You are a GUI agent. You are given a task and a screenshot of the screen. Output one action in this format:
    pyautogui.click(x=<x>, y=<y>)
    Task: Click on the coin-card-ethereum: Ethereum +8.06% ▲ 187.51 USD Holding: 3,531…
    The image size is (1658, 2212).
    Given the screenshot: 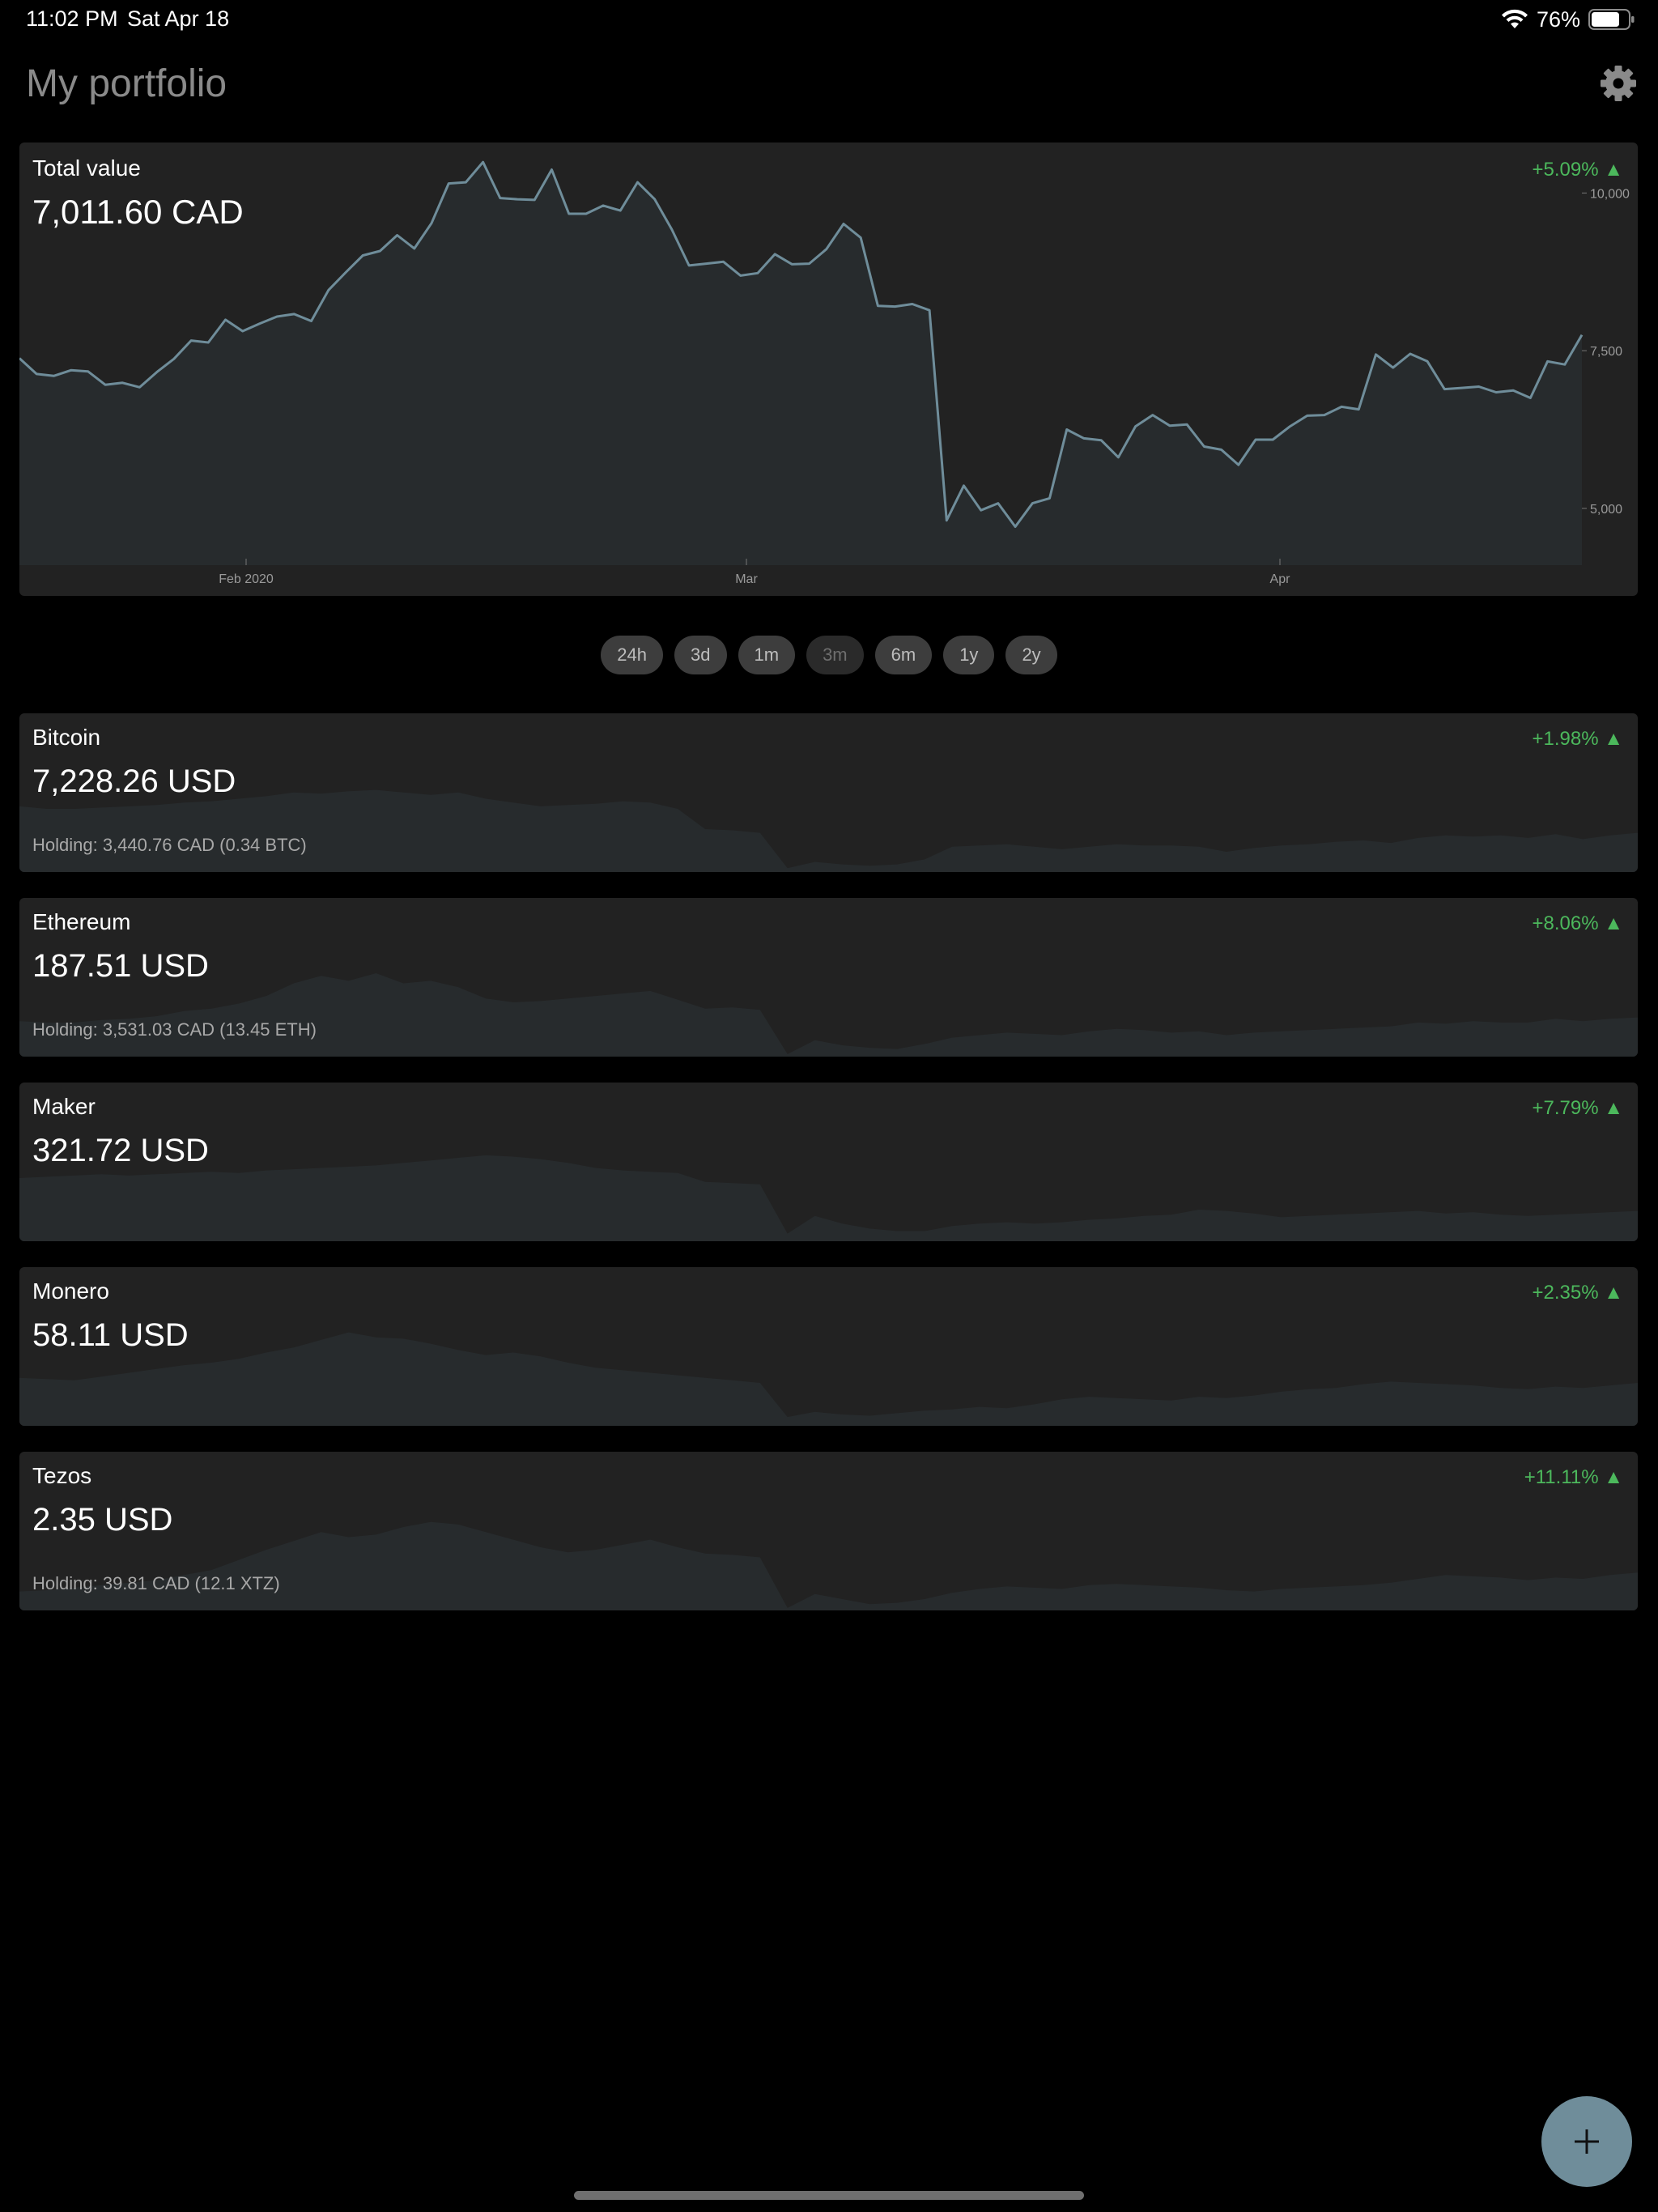 What is the action you would take?
    pyautogui.click(x=828, y=978)
    